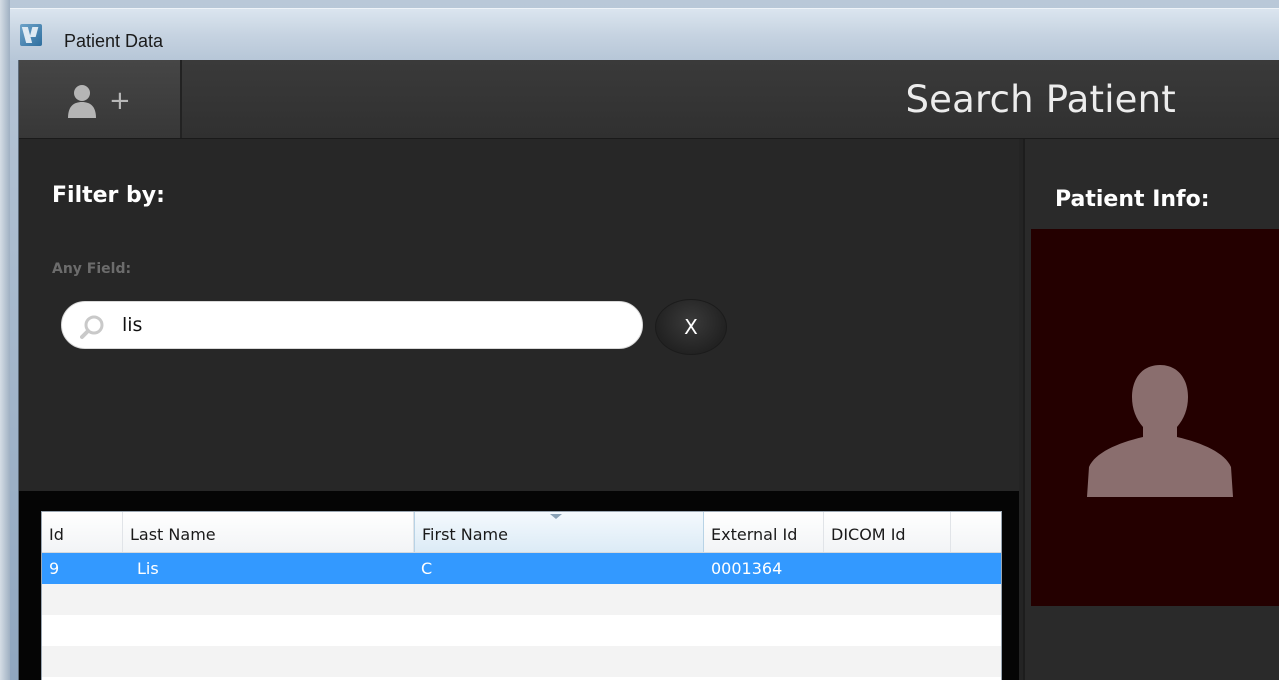  I want to click on add-person-icon, so click(82, 101).